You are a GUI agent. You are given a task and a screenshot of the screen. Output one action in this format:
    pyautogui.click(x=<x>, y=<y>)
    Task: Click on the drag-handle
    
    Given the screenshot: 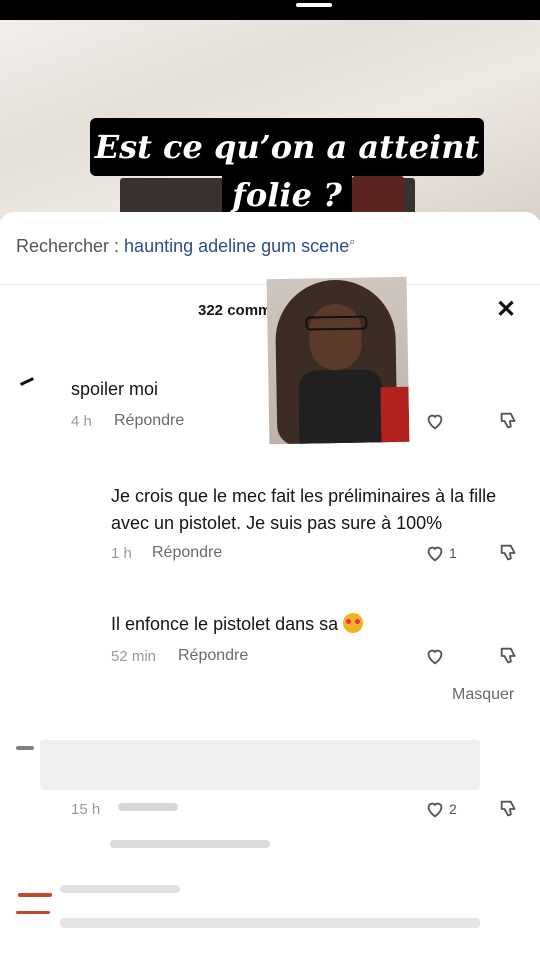 What is the action you would take?
    pyautogui.click(x=314, y=5)
    